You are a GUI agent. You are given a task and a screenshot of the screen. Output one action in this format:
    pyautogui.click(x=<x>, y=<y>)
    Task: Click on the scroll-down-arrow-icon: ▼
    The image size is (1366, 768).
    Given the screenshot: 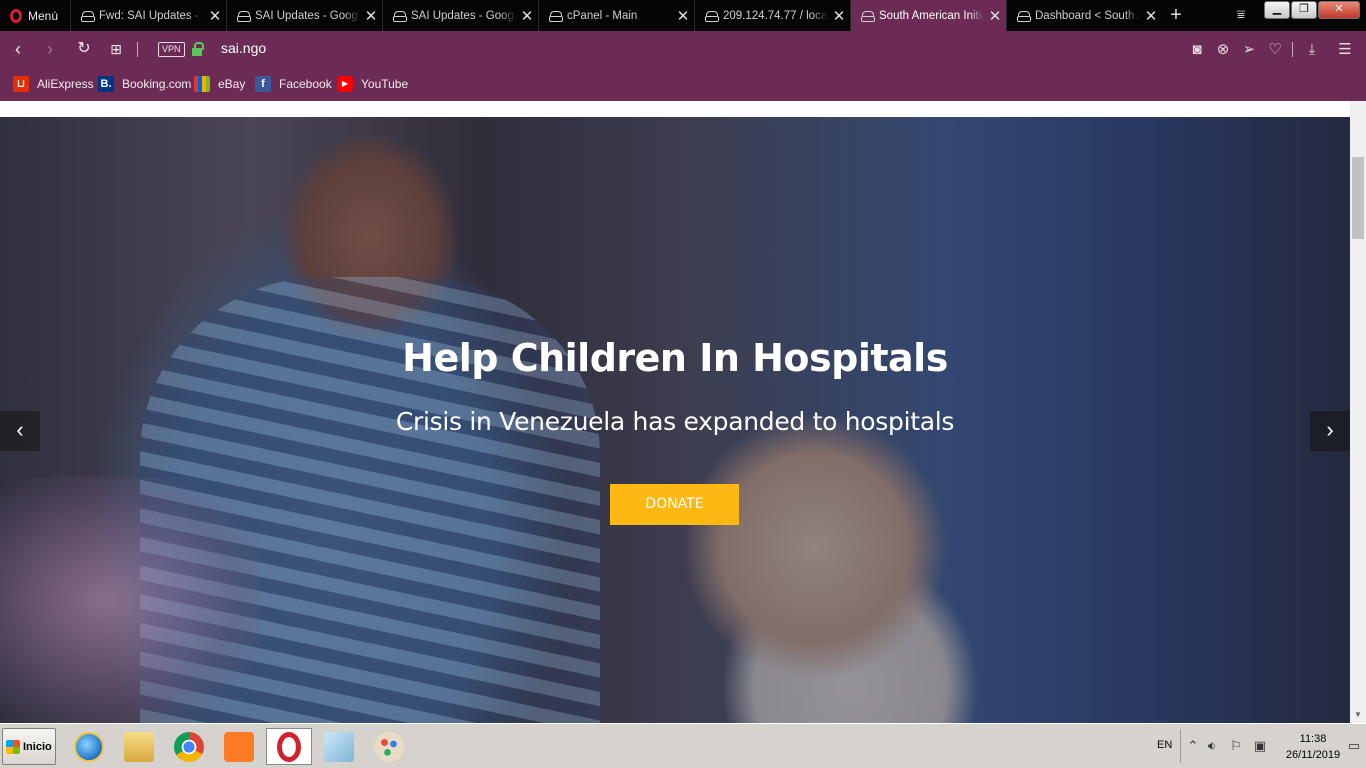 What is the action you would take?
    pyautogui.click(x=1358, y=715)
    